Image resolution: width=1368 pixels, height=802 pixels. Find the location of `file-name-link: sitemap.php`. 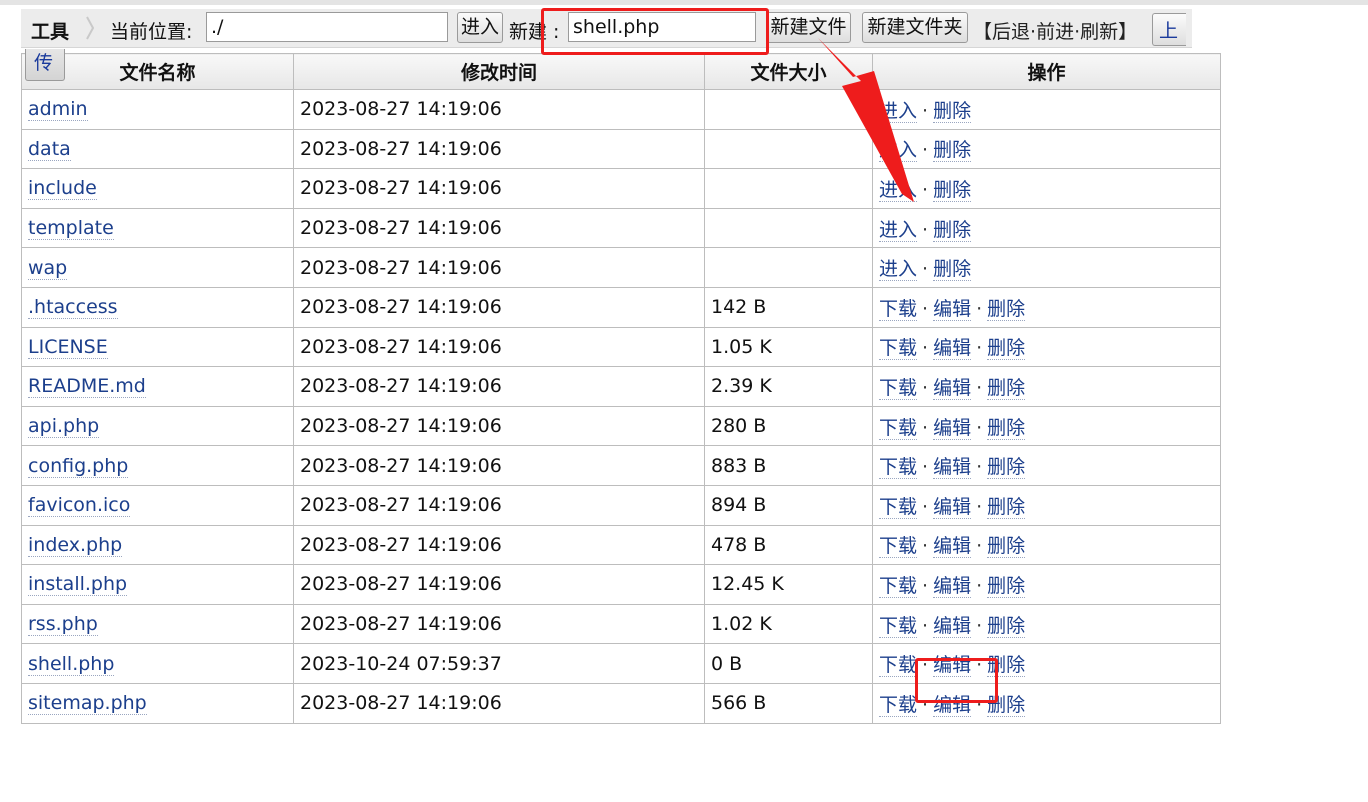

file-name-link: sitemap.php is located at coordinates (87, 704).